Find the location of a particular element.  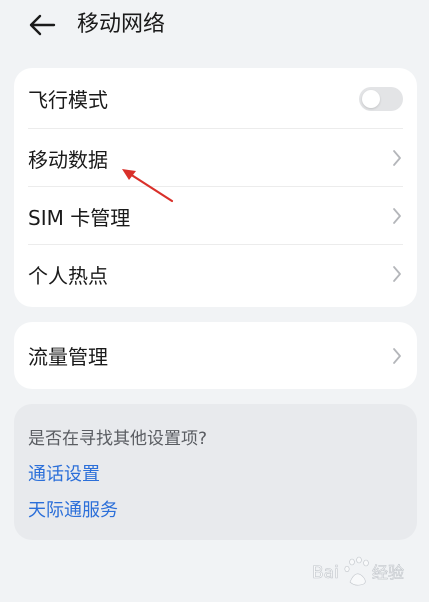

toggle-knob is located at coordinates (371, 98).